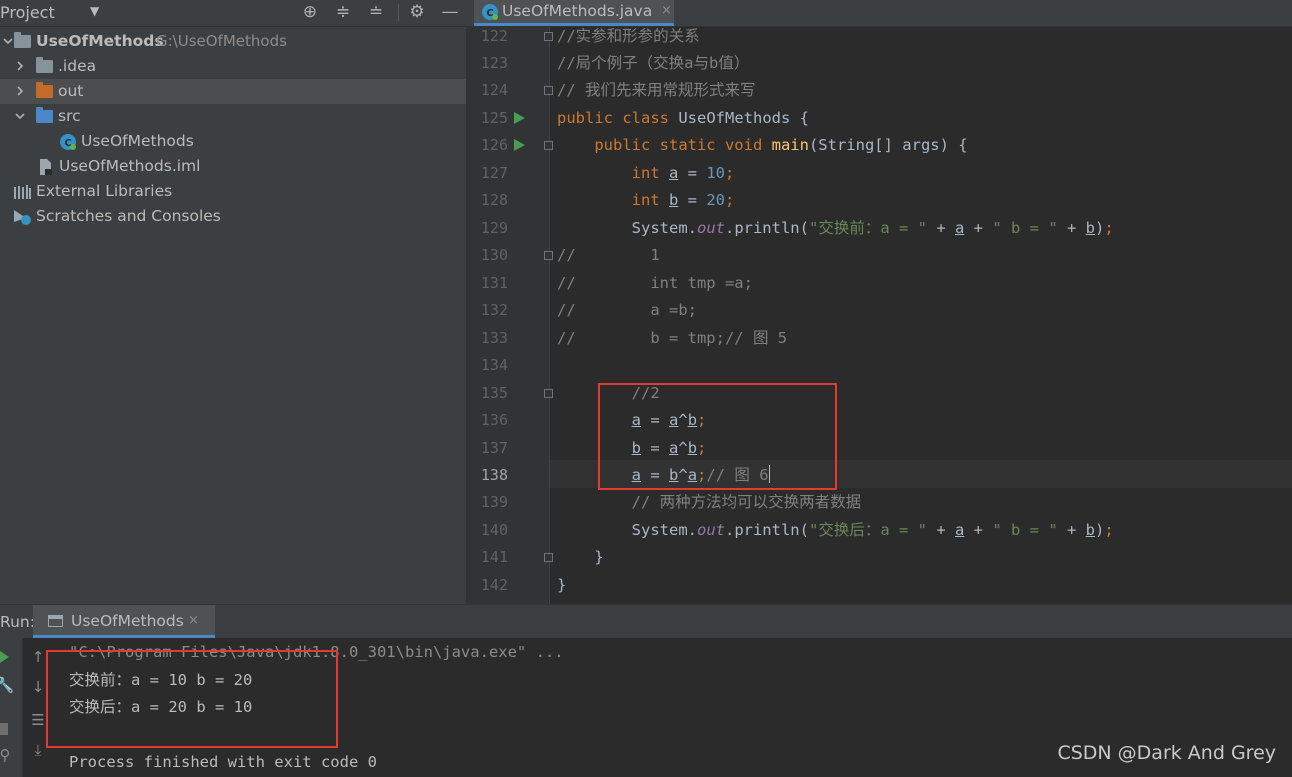 Image resolution: width=1292 pixels, height=777 pixels. I want to click on tree-item-label: .idea, so click(77, 66).